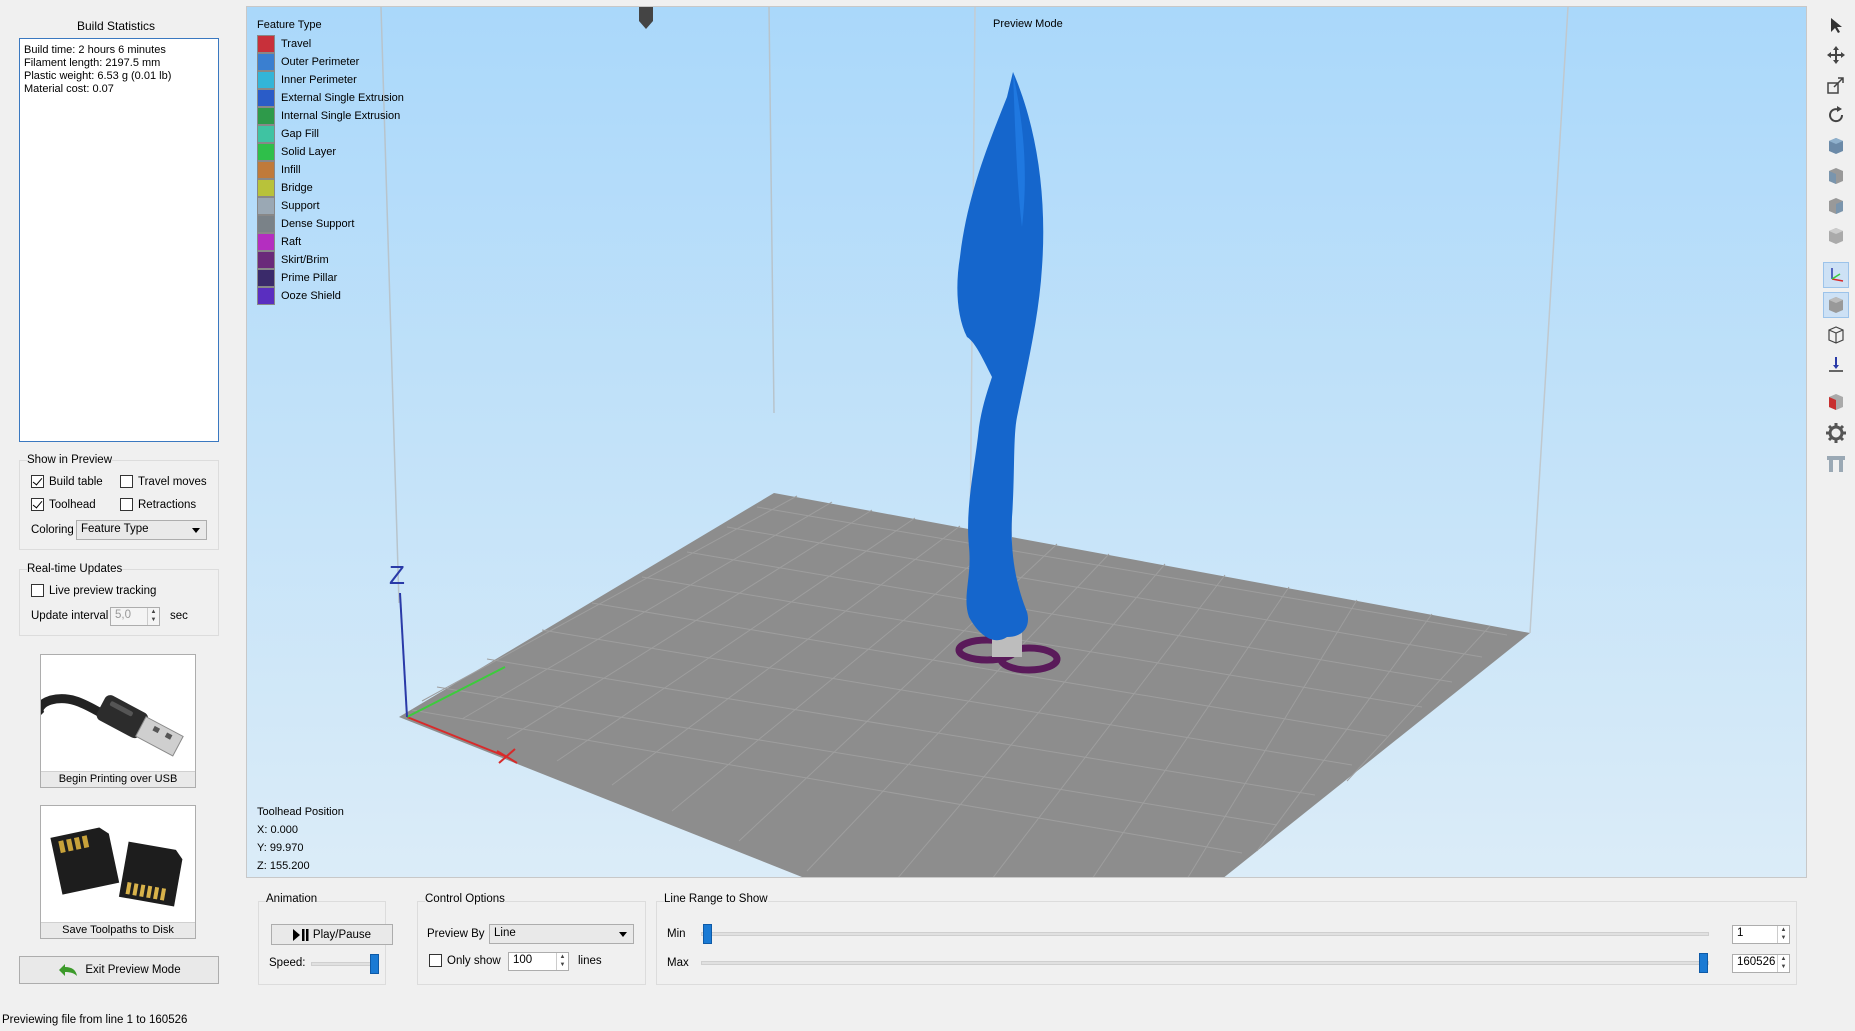  Describe the element at coordinates (1028, 24) in the screenshot. I see `preview-mode-label: Preview Mode` at that location.